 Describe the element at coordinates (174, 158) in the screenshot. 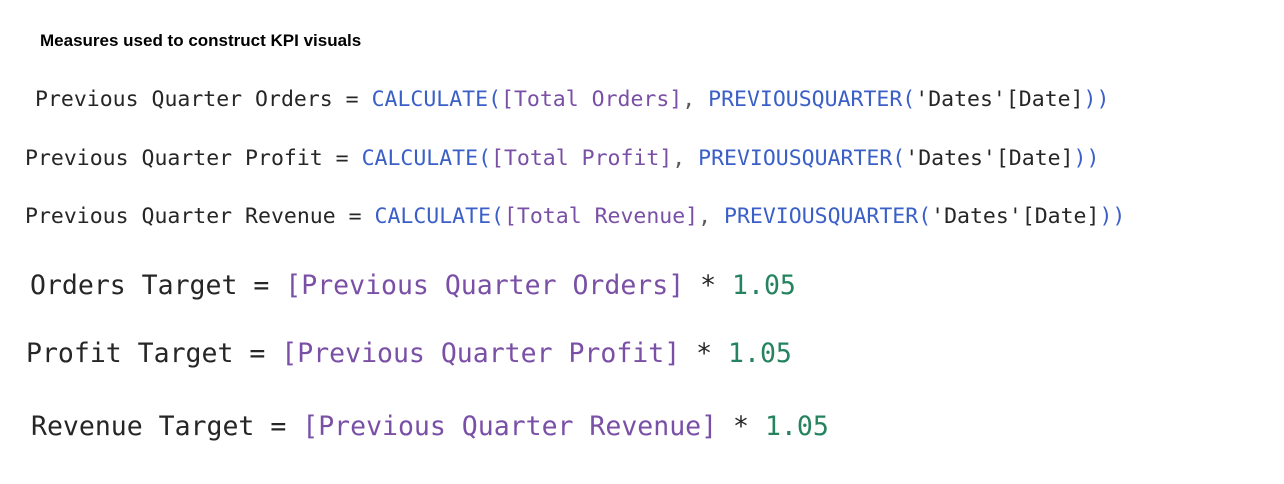

I see `measure-name: Previous Quarter Profit` at that location.